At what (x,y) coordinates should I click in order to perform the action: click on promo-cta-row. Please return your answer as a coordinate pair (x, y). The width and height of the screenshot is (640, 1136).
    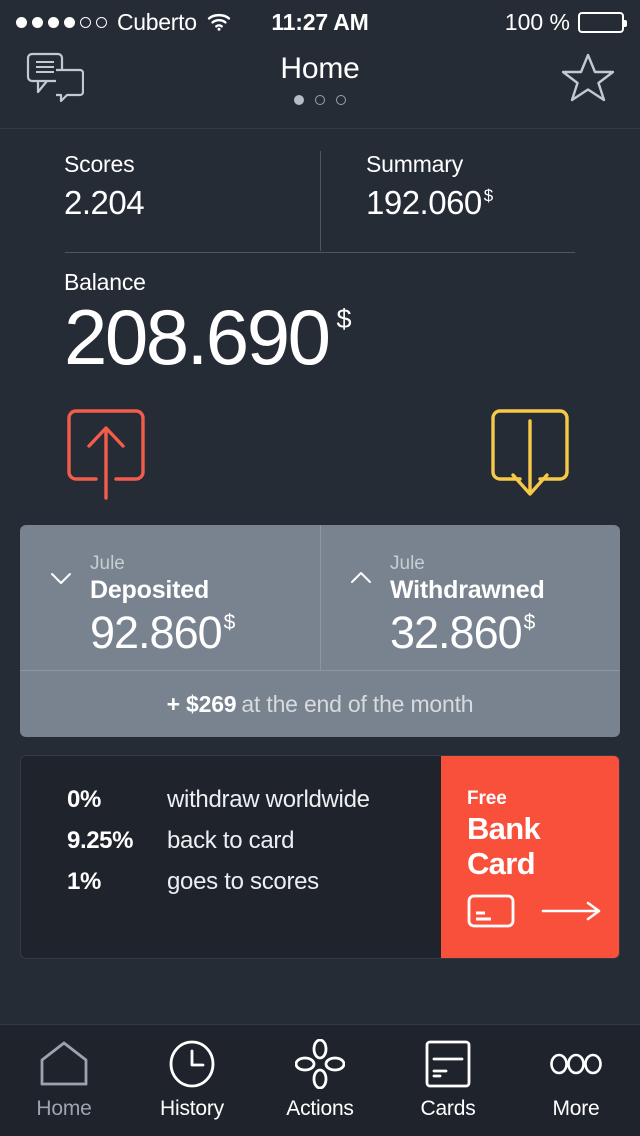
    Looking at the image, I should click on (543, 913).